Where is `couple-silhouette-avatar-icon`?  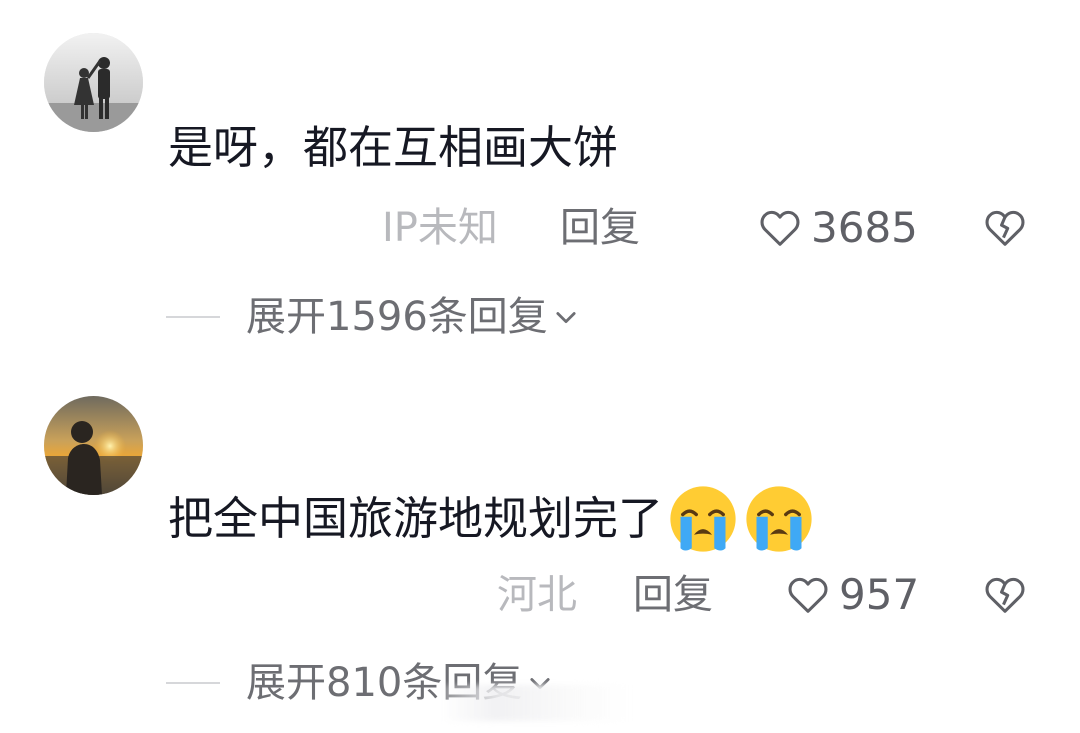
couple-silhouette-avatar-icon is located at coordinates (93, 82).